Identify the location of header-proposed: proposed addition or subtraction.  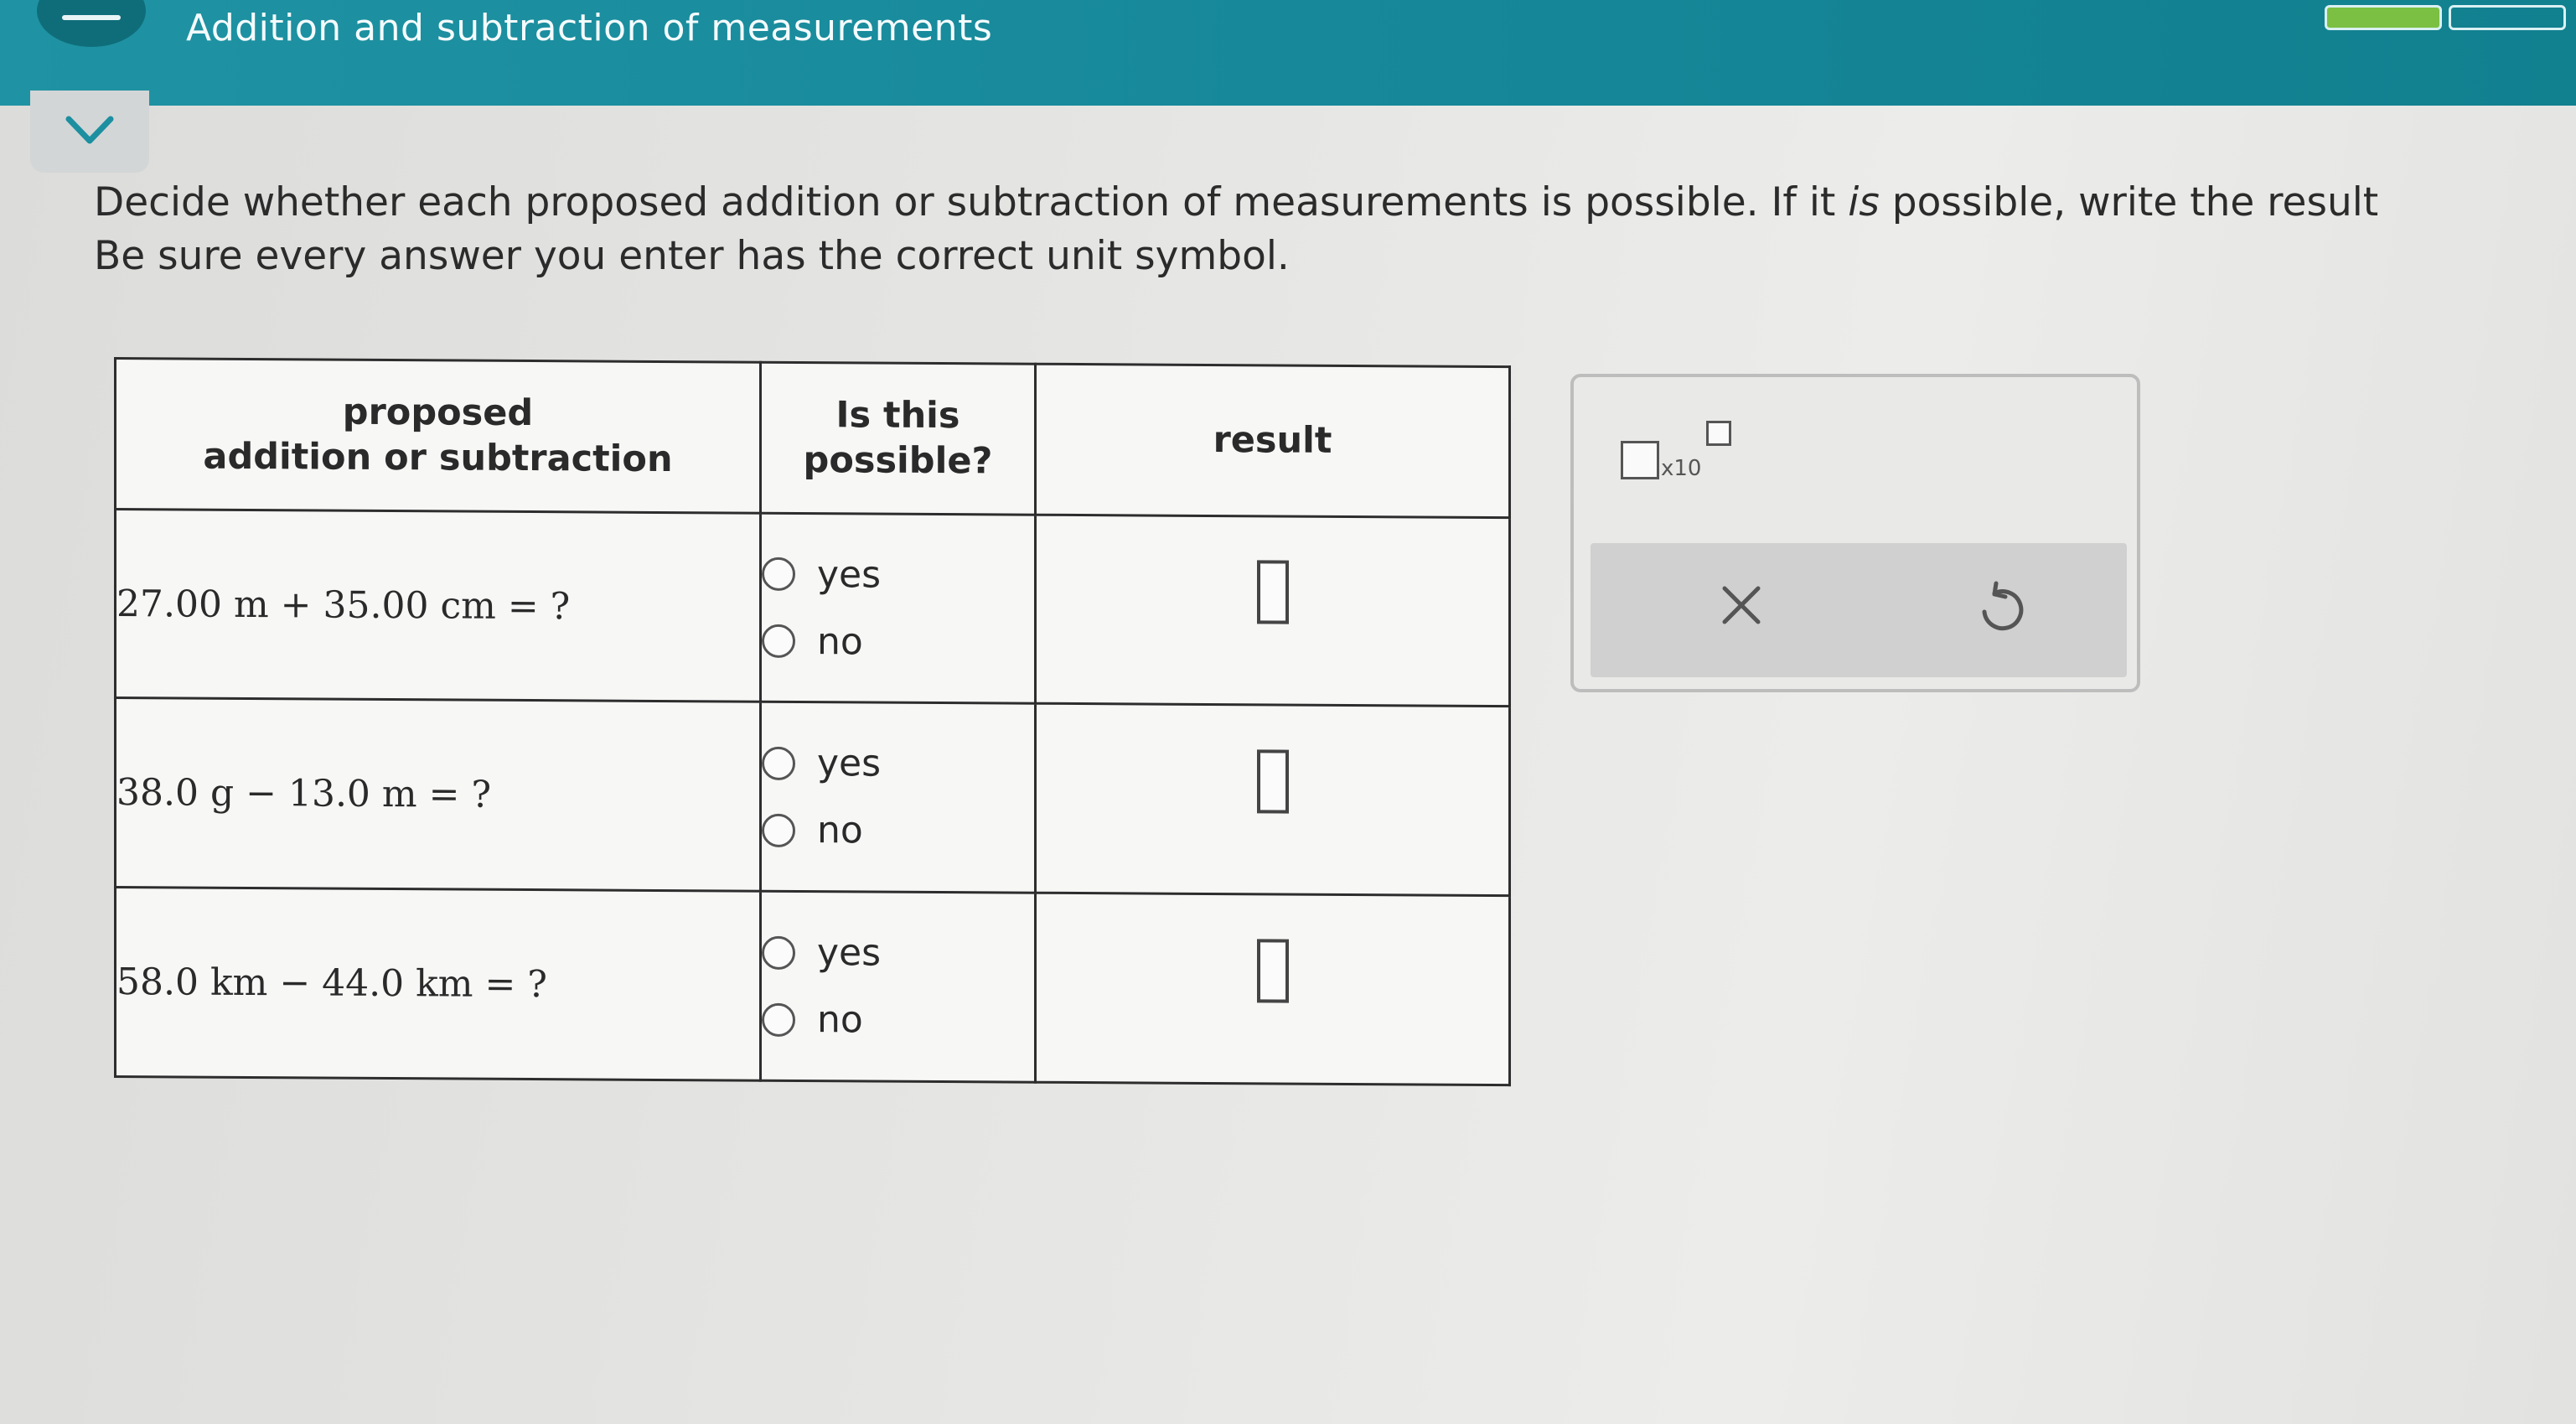
(438, 435).